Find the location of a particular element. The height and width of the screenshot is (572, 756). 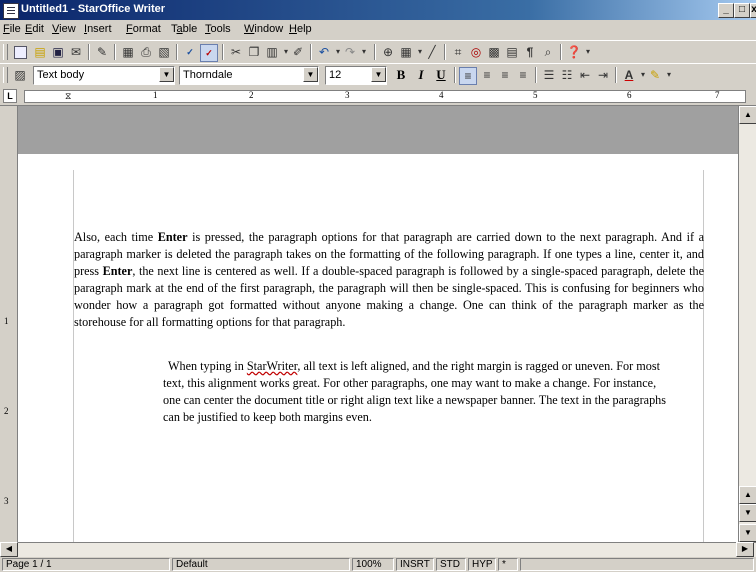

modified-indicator: * is located at coordinates (508, 564).